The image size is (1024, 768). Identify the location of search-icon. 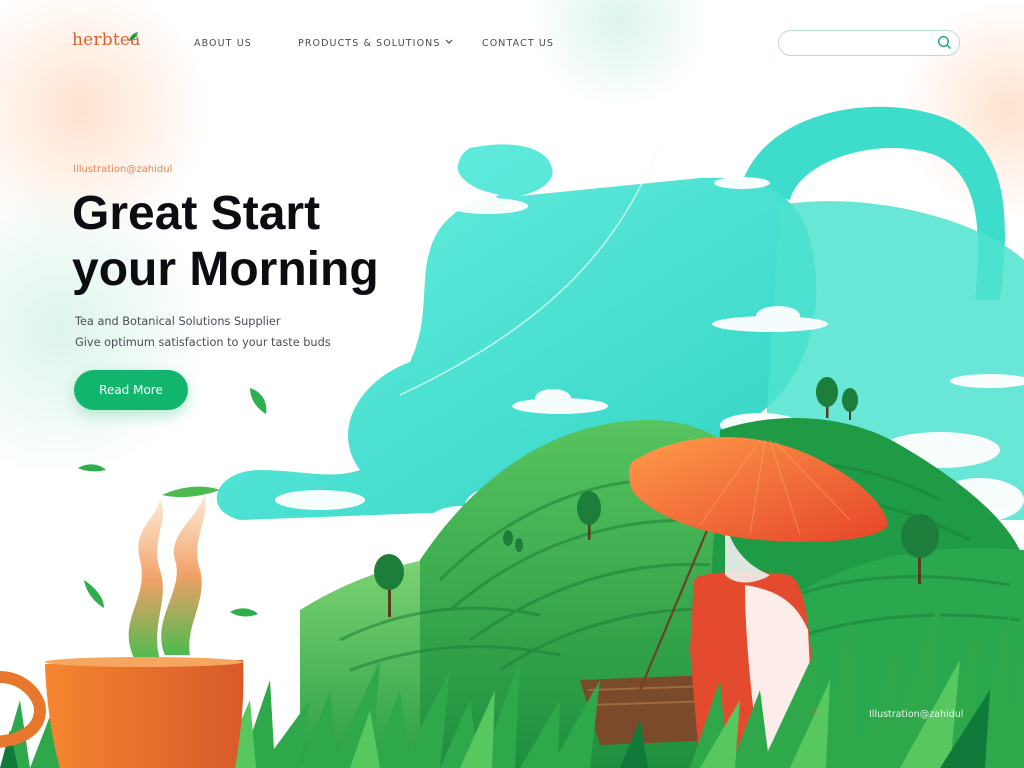
(944, 42).